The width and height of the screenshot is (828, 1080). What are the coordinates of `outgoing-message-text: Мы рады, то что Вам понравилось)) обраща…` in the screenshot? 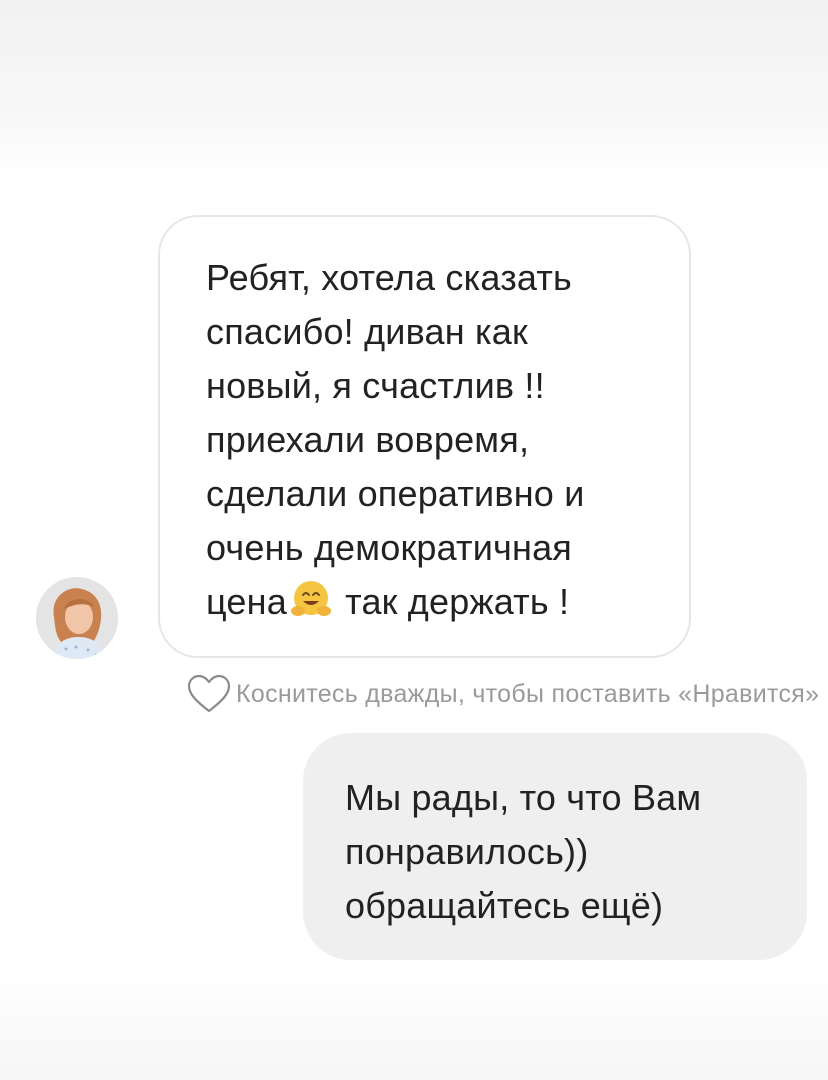 It's located at (523, 851).